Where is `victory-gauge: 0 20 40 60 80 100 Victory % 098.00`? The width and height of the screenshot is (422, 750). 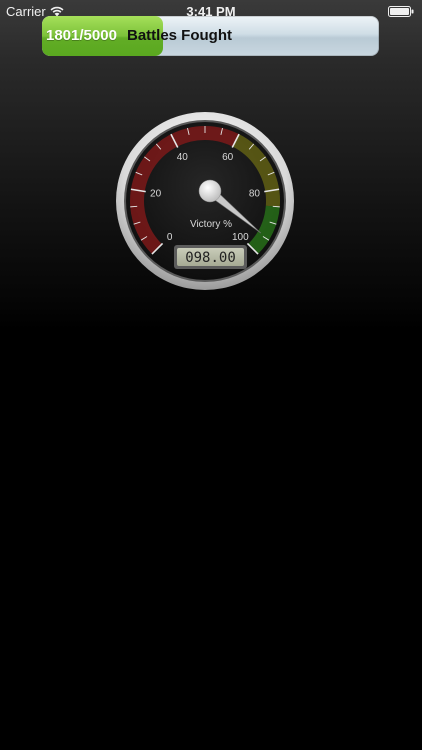
victory-gauge: 0 20 40 60 80 100 Victory % 098.00 is located at coordinates (205, 201).